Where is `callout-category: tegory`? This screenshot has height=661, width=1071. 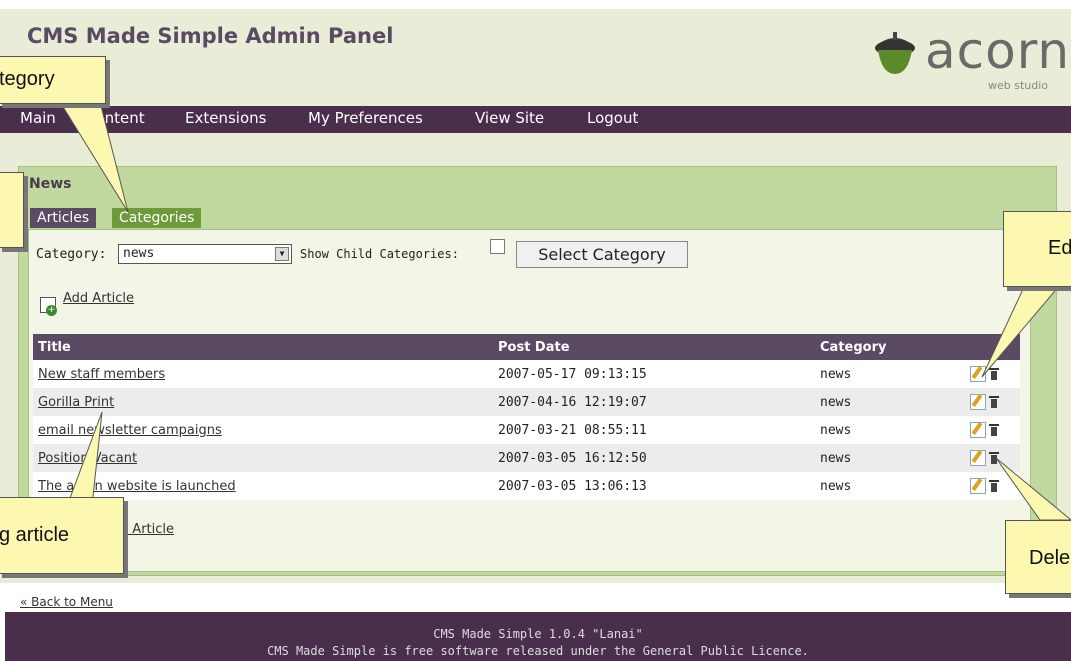 callout-category: tegory is located at coordinates (53, 80).